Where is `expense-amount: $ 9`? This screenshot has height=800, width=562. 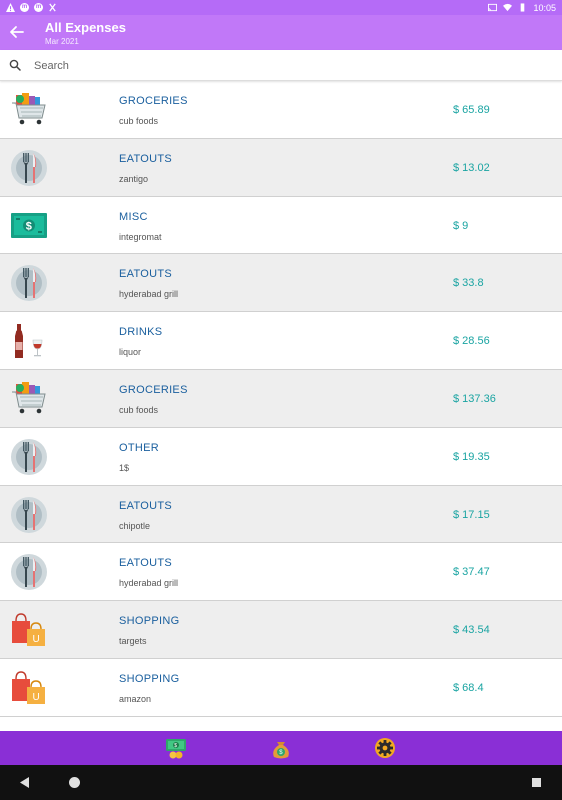
expense-amount: $ 9 is located at coordinates (461, 225).